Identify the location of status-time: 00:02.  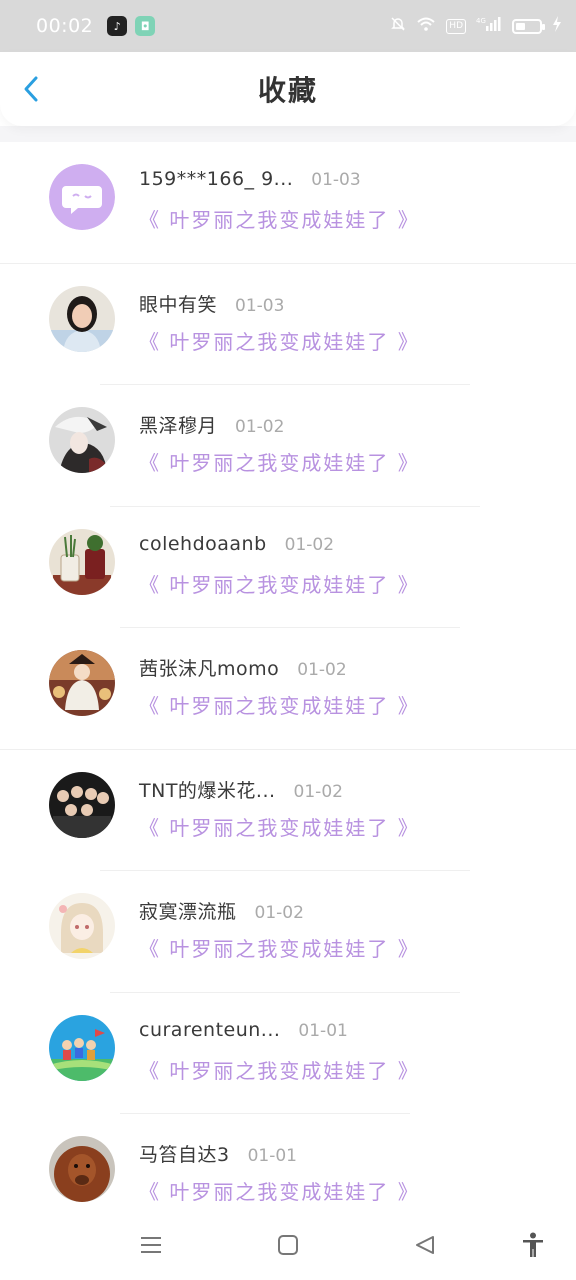
(65, 26).